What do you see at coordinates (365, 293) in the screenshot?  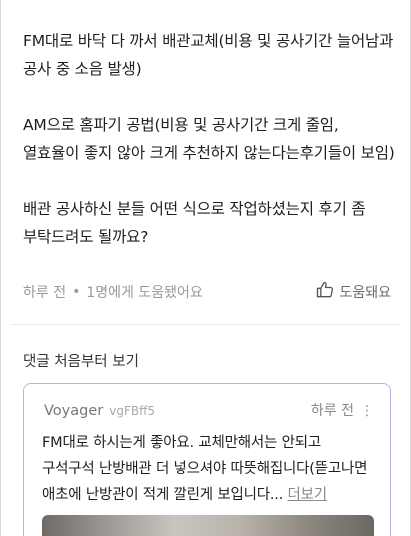 I see `helpful-button-label: 도움돼요` at bounding box center [365, 293].